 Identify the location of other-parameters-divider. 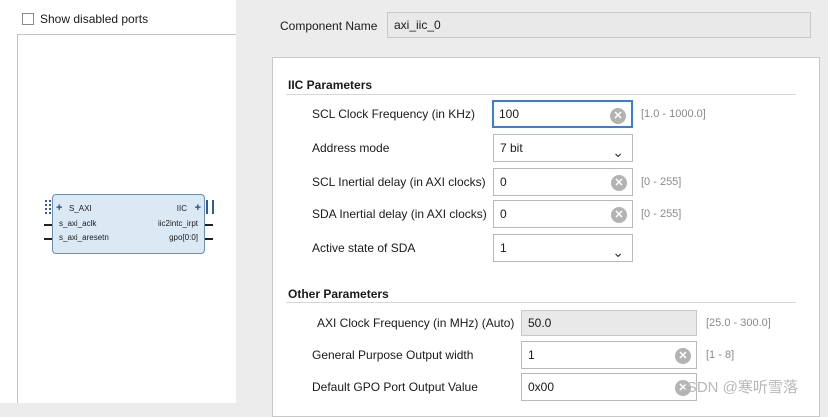
(541, 302).